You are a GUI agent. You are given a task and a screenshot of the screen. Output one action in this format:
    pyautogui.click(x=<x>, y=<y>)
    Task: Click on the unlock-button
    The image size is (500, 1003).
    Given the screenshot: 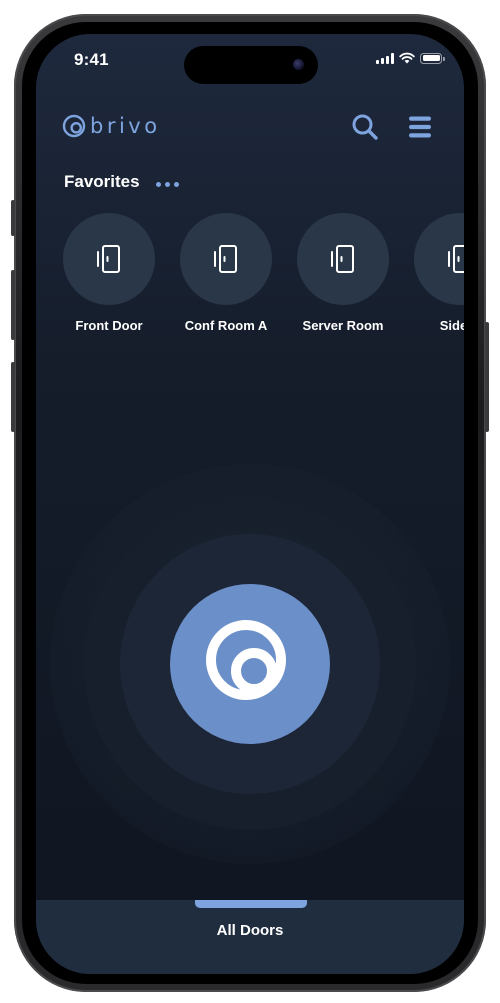 What is the action you would take?
    pyautogui.click(x=250, y=664)
    